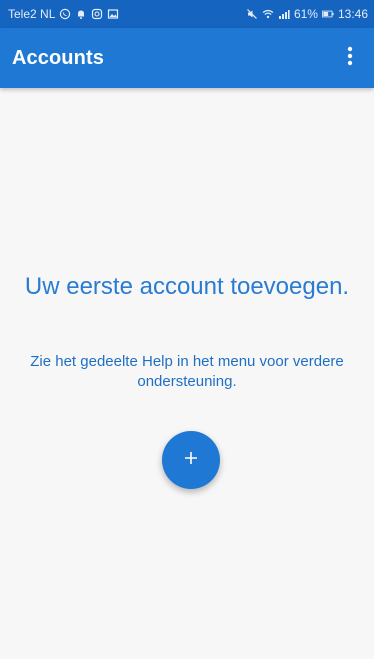  I want to click on battery-percent: 61%, so click(305, 14).